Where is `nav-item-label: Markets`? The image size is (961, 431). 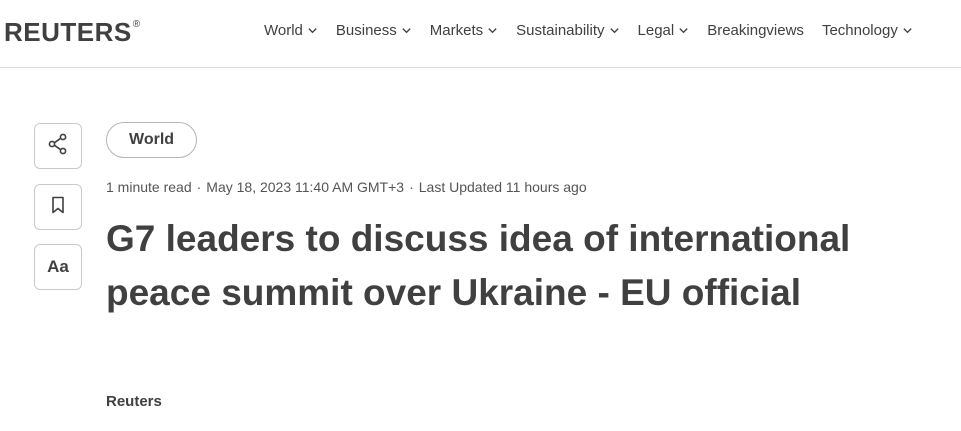
nav-item-label: Markets is located at coordinates (456, 30).